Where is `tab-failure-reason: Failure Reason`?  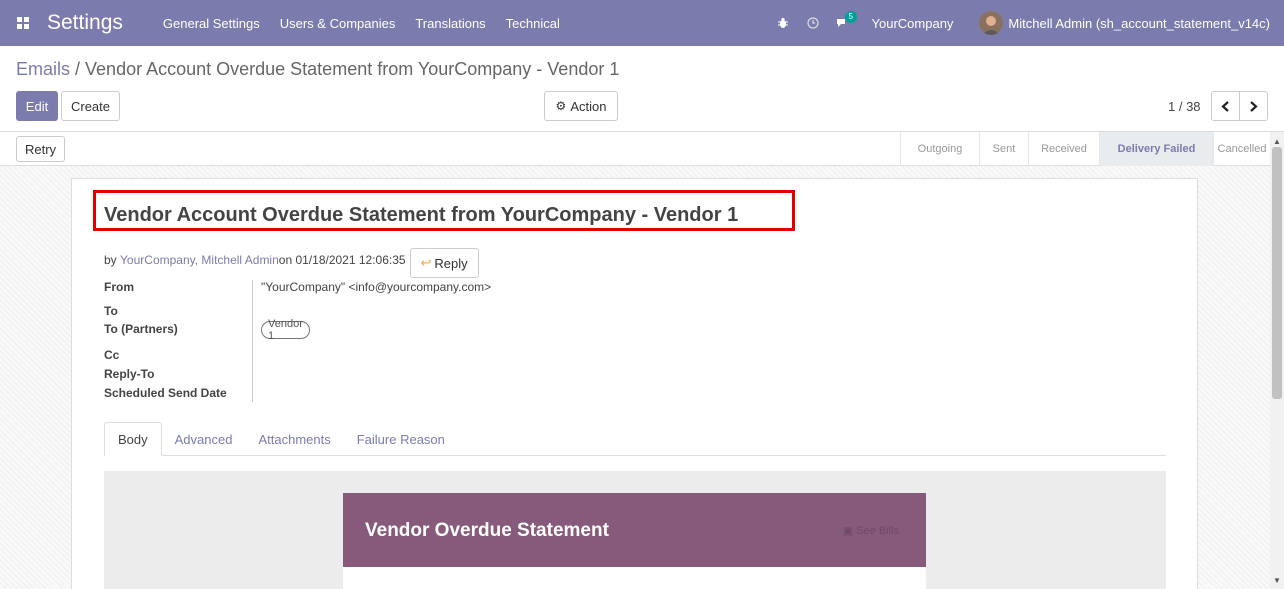
tab-failure-reason: Failure Reason is located at coordinates (401, 439).